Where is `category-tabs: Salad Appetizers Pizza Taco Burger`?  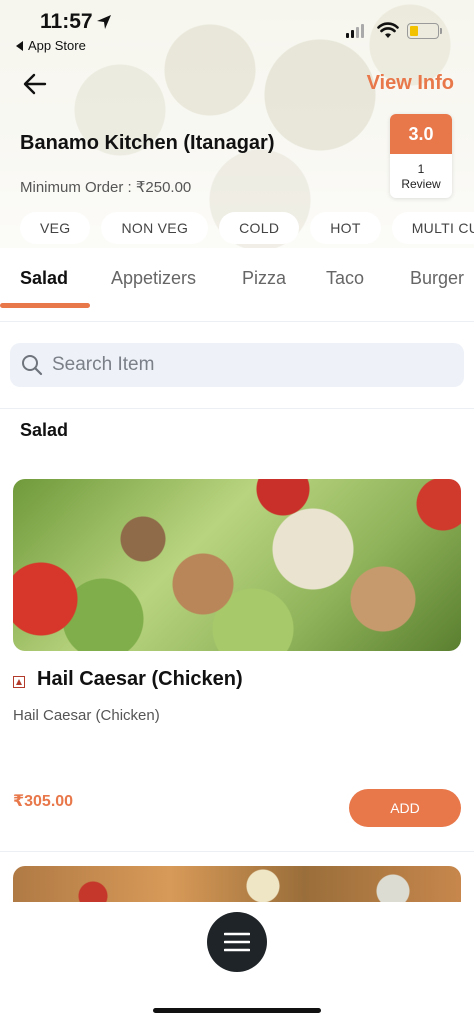
category-tabs: Salad Appetizers Pizza Taco Burger is located at coordinates (237, 285).